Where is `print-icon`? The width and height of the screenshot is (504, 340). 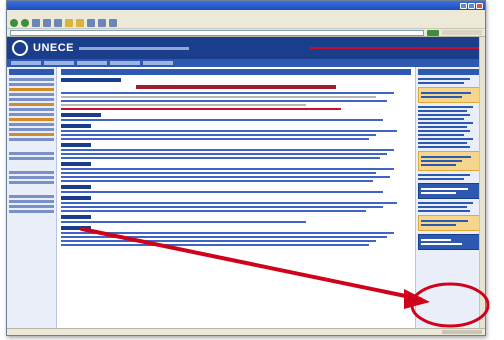
print-icon is located at coordinates (113, 22).